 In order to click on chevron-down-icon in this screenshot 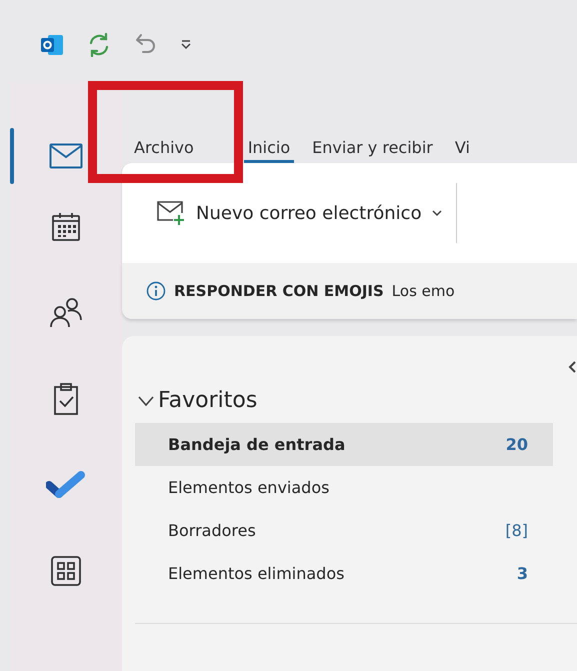, I will do `click(437, 213)`.